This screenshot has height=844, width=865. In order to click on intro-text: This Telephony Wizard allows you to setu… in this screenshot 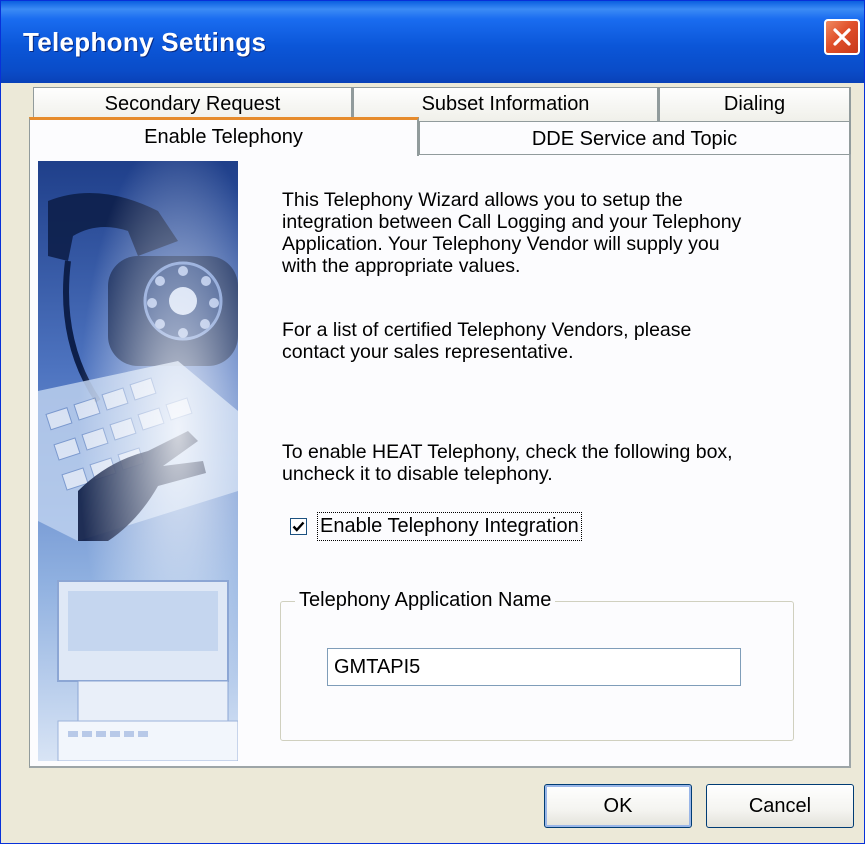, I will do `click(552, 233)`.